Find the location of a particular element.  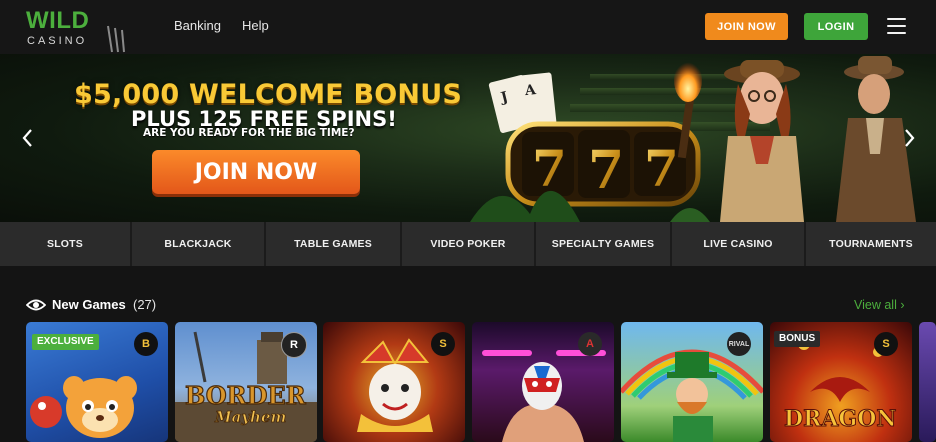

eye-icon is located at coordinates (36, 305).